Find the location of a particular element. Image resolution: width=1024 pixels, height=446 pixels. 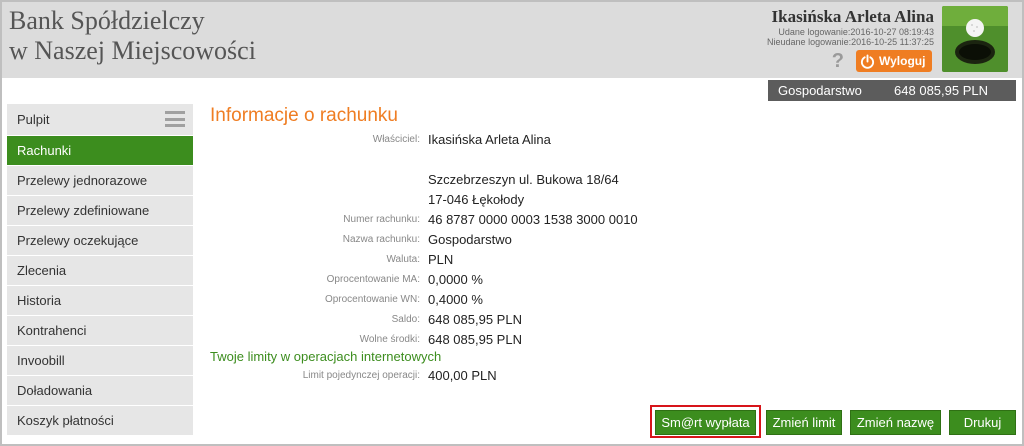

interest-ma-value: 0,0000 % is located at coordinates (455, 279).